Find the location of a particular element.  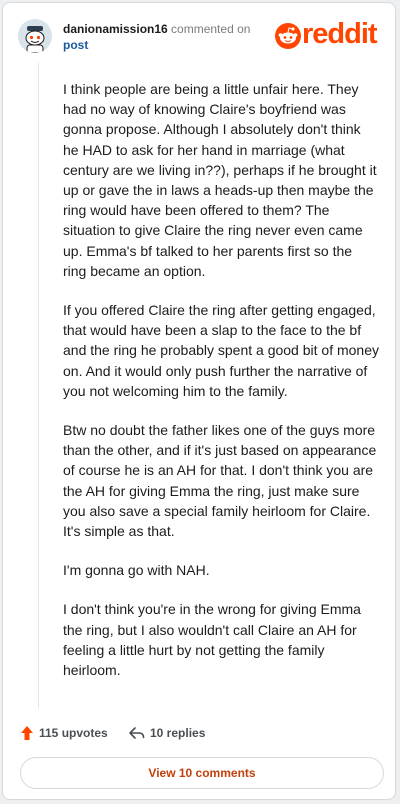

reply-count: 10 replies is located at coordinates (178, 733).